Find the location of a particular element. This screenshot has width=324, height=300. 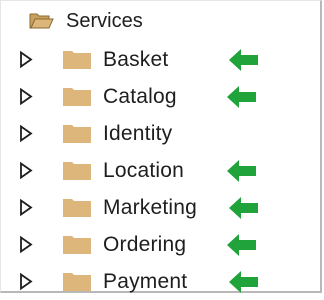

tree-item-catalog: Catalog is located at coordinates (162, 96).